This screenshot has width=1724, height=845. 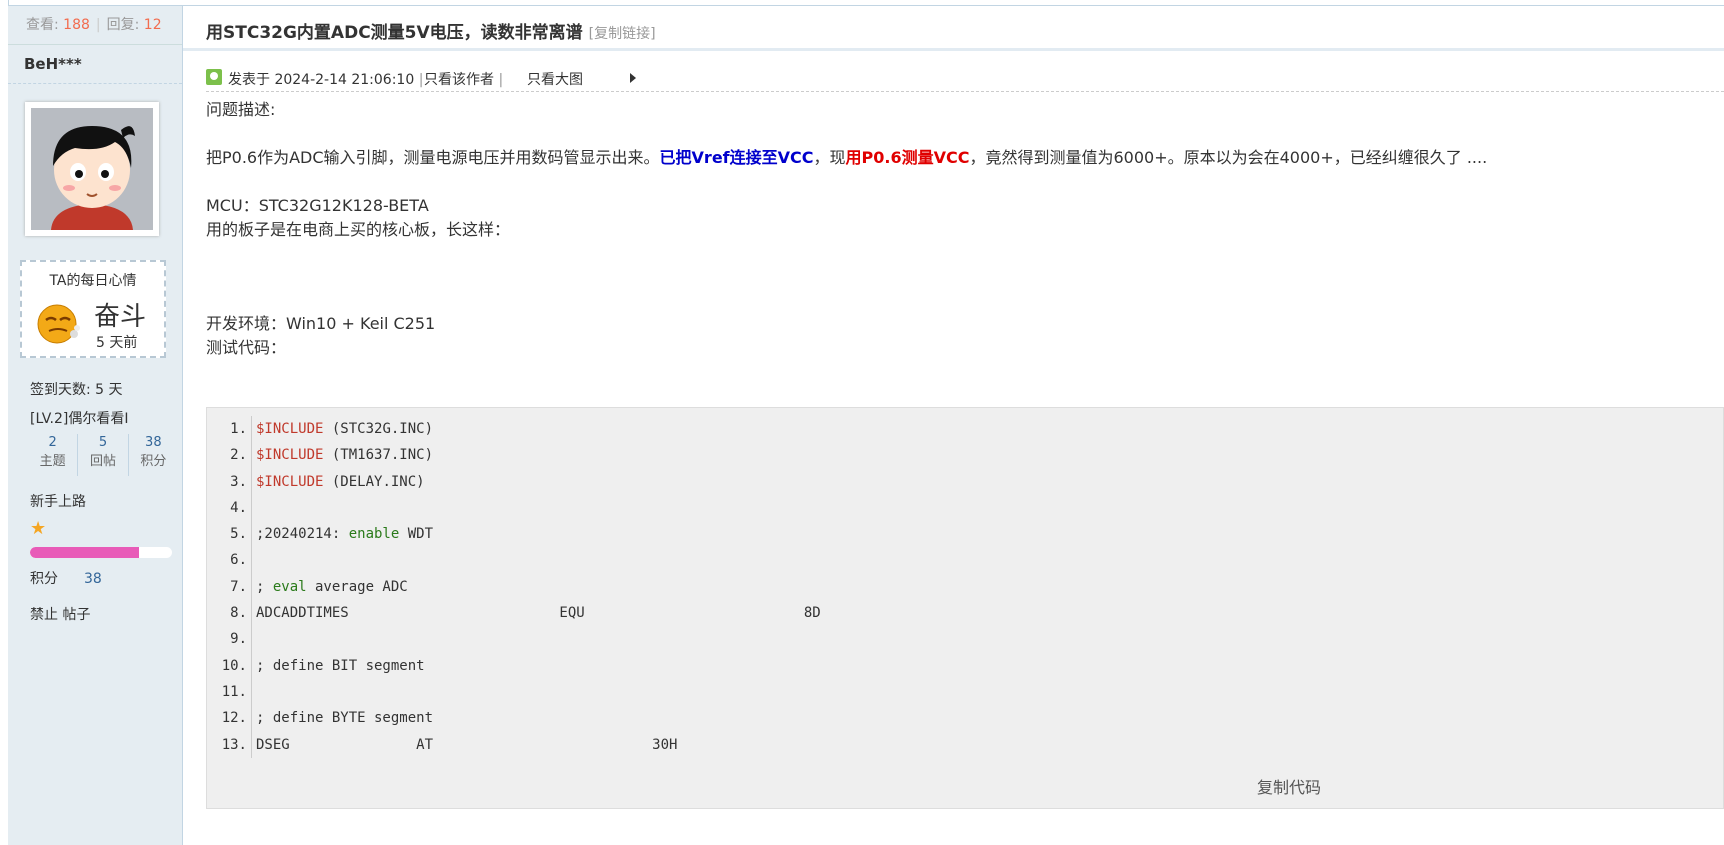 I want to click on code-line-content: ; define BIT segment, so click(x=338, y=665).